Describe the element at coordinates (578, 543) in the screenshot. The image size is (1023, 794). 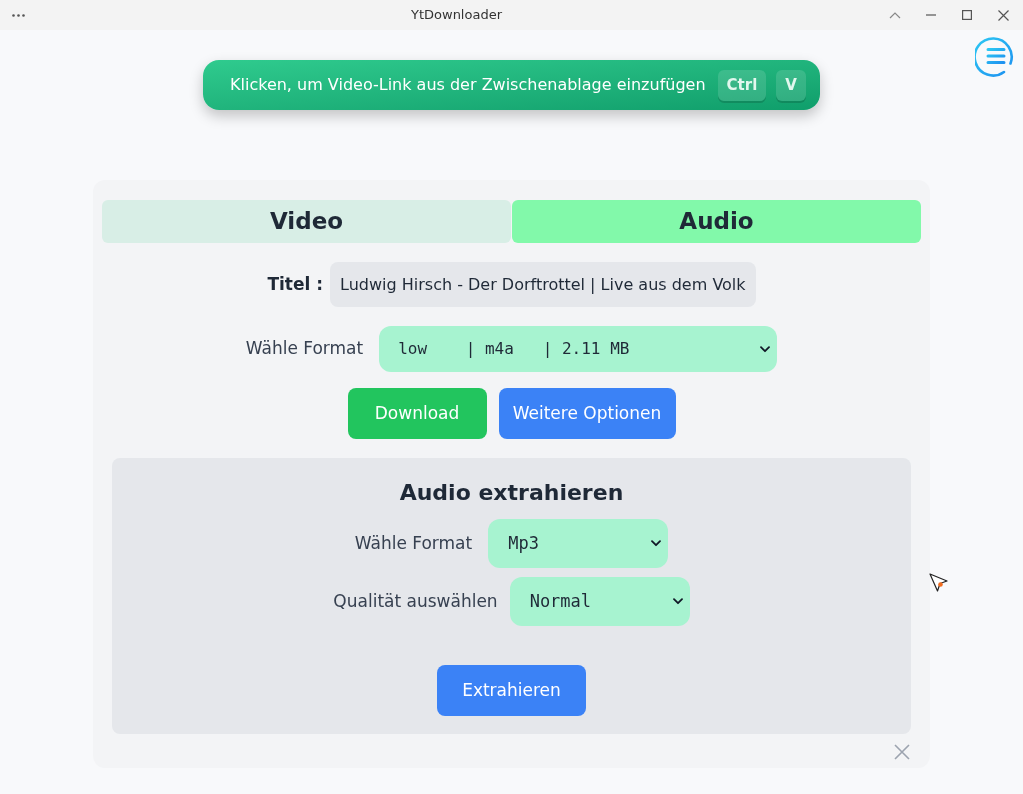
I see `format-select: Mp3` at that location.